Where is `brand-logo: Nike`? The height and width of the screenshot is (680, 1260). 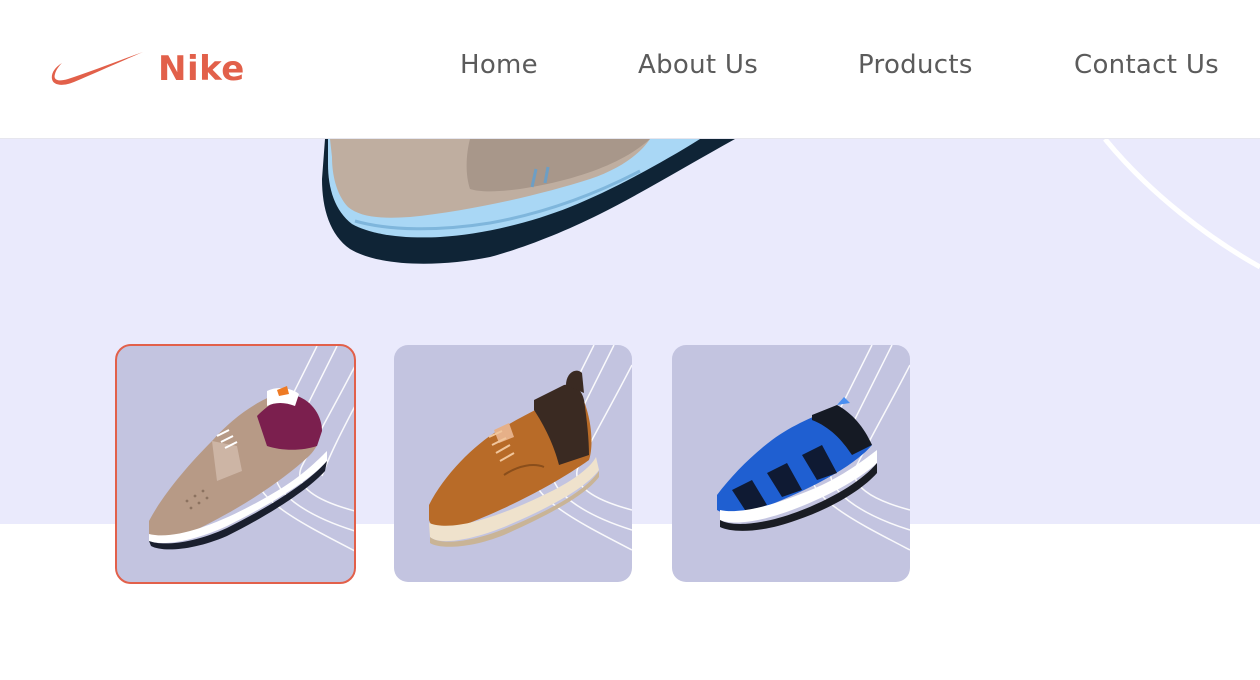
brand-logo: Nike is located at coordinates (147, 69).